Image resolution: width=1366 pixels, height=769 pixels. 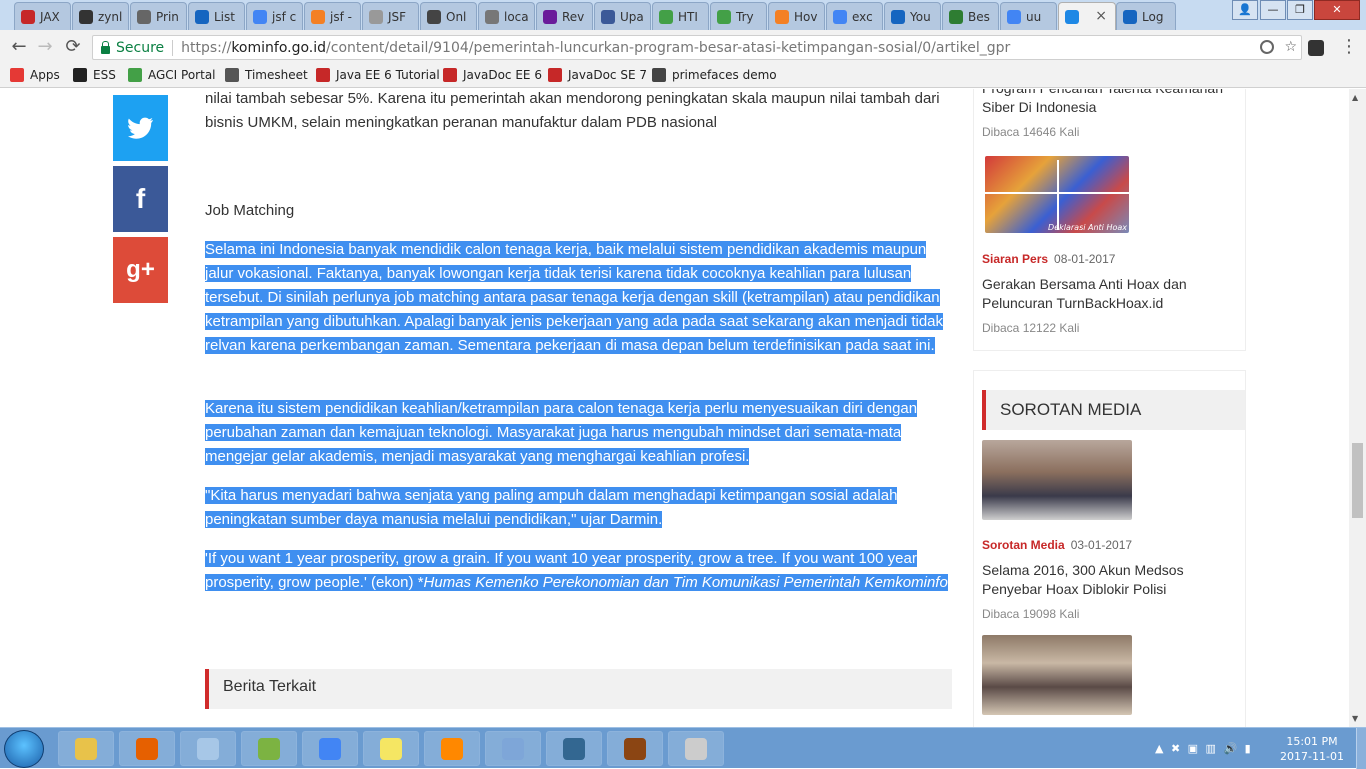 What do you see at coordinates (1349, 46) in the screenshot?
I see `menu-icon: ⋮` at bounding box center [1349, 46].